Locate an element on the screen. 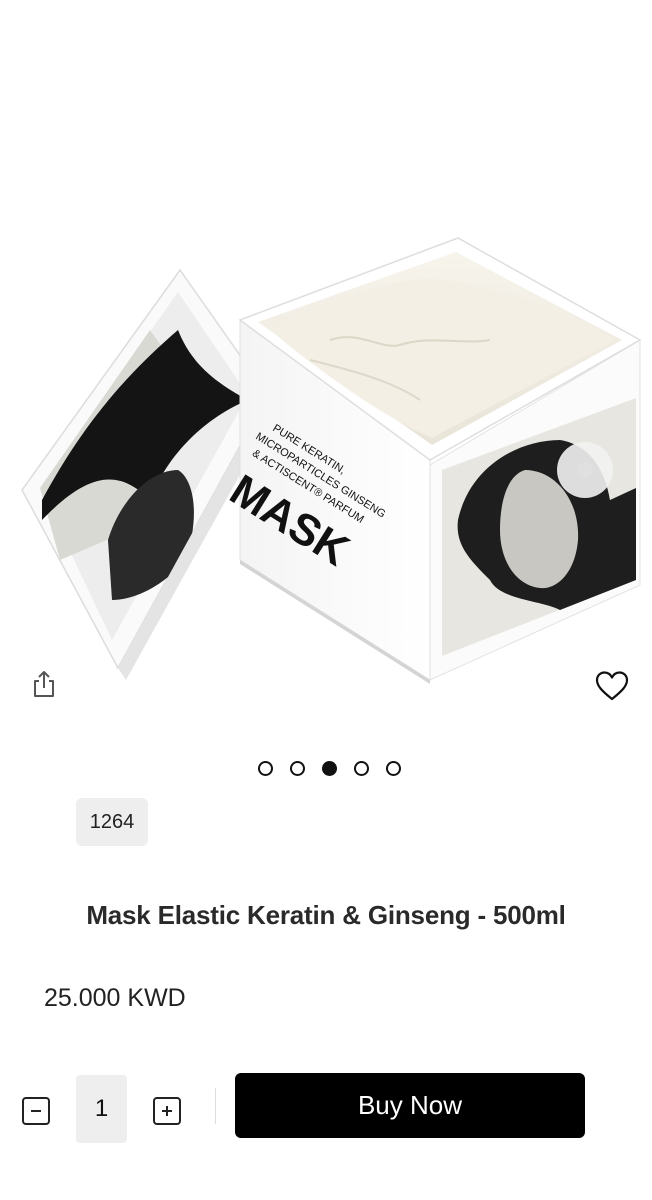 Image resolution: width=652 pixels, height=1200 pixels. favorite-button is located at coordinates (612, 686).